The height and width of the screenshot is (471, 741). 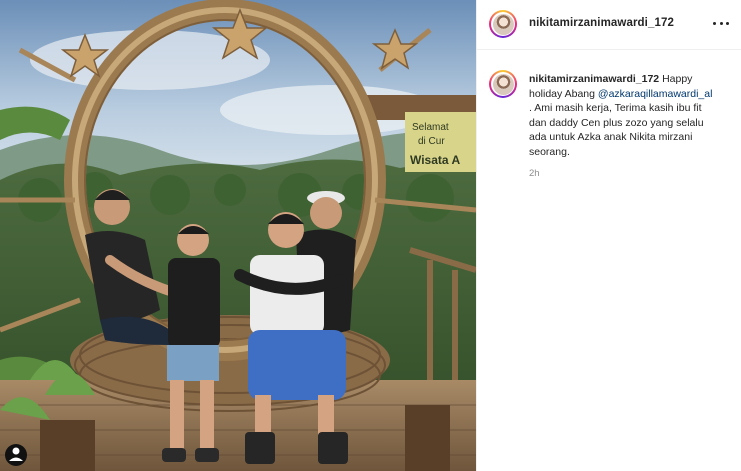 I want to click on avatar, so click(x=503, y=24).